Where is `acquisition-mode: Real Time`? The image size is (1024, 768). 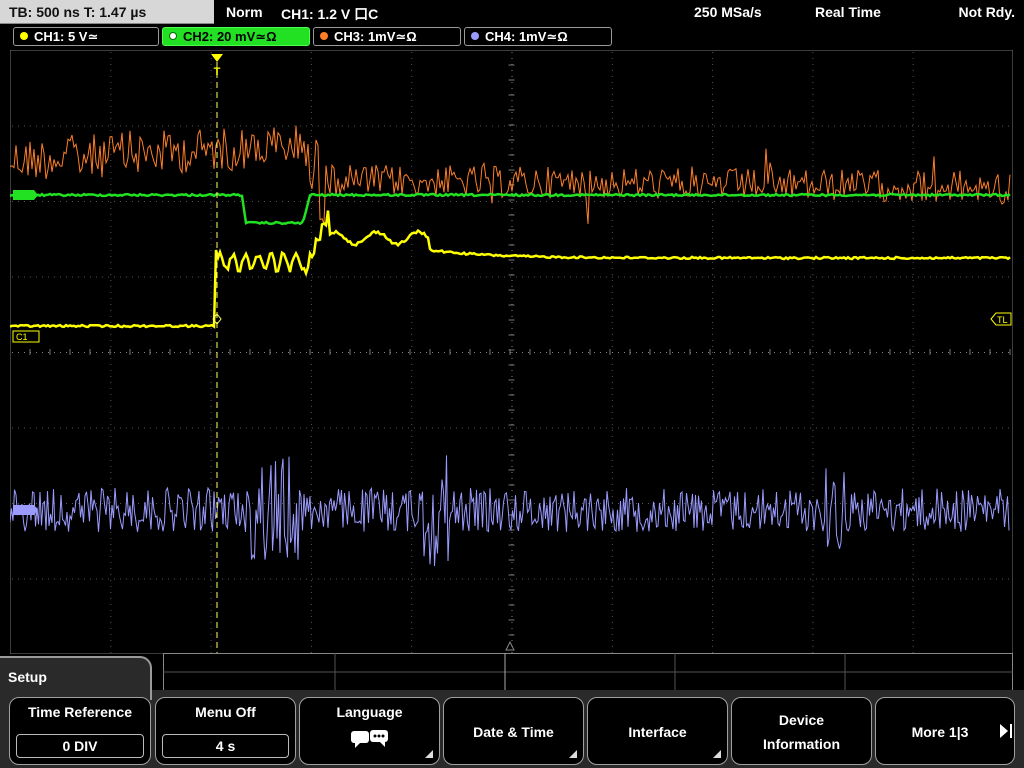 acquisition-mode: Real Time is located at coordinates (848, 12).